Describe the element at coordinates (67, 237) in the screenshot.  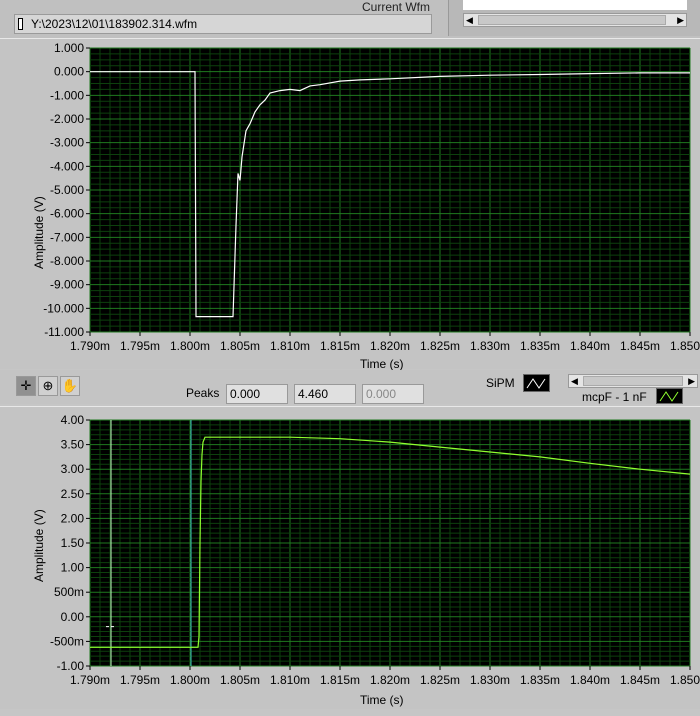
I see `y-tick-label: -7.000` at that location.